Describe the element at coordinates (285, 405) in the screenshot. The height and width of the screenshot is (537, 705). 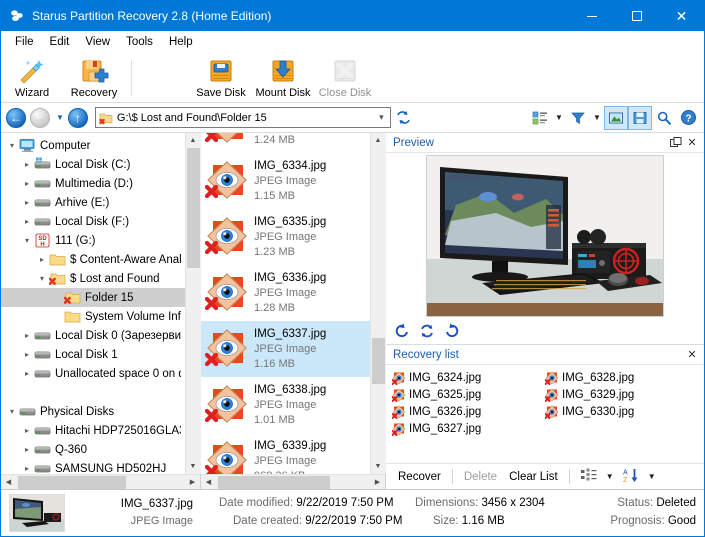
I see `file-list-item: IMG_6338.jpg JPEG Image 1.01 MB` at that location.